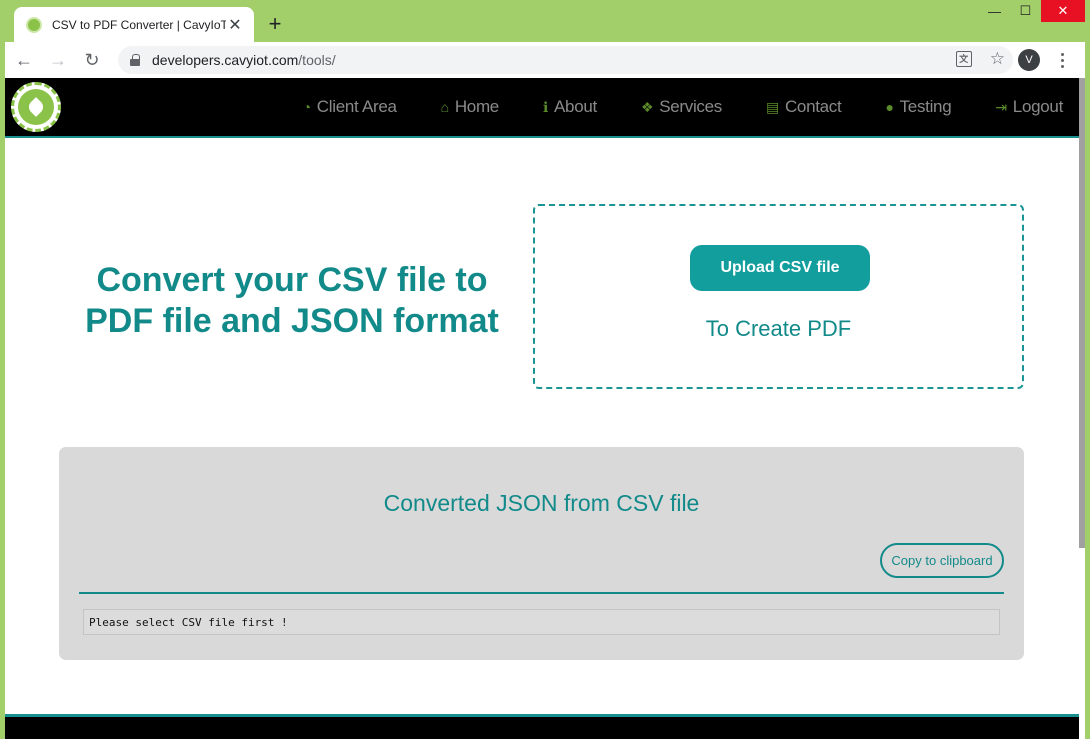 The image size is (1090, 739). What do you see at coordinates (565, 60) in the screenshot?
I see `address-bar: developers.cavyiot.com/tools/ 文 ☆` at bounding box center [565, 60].